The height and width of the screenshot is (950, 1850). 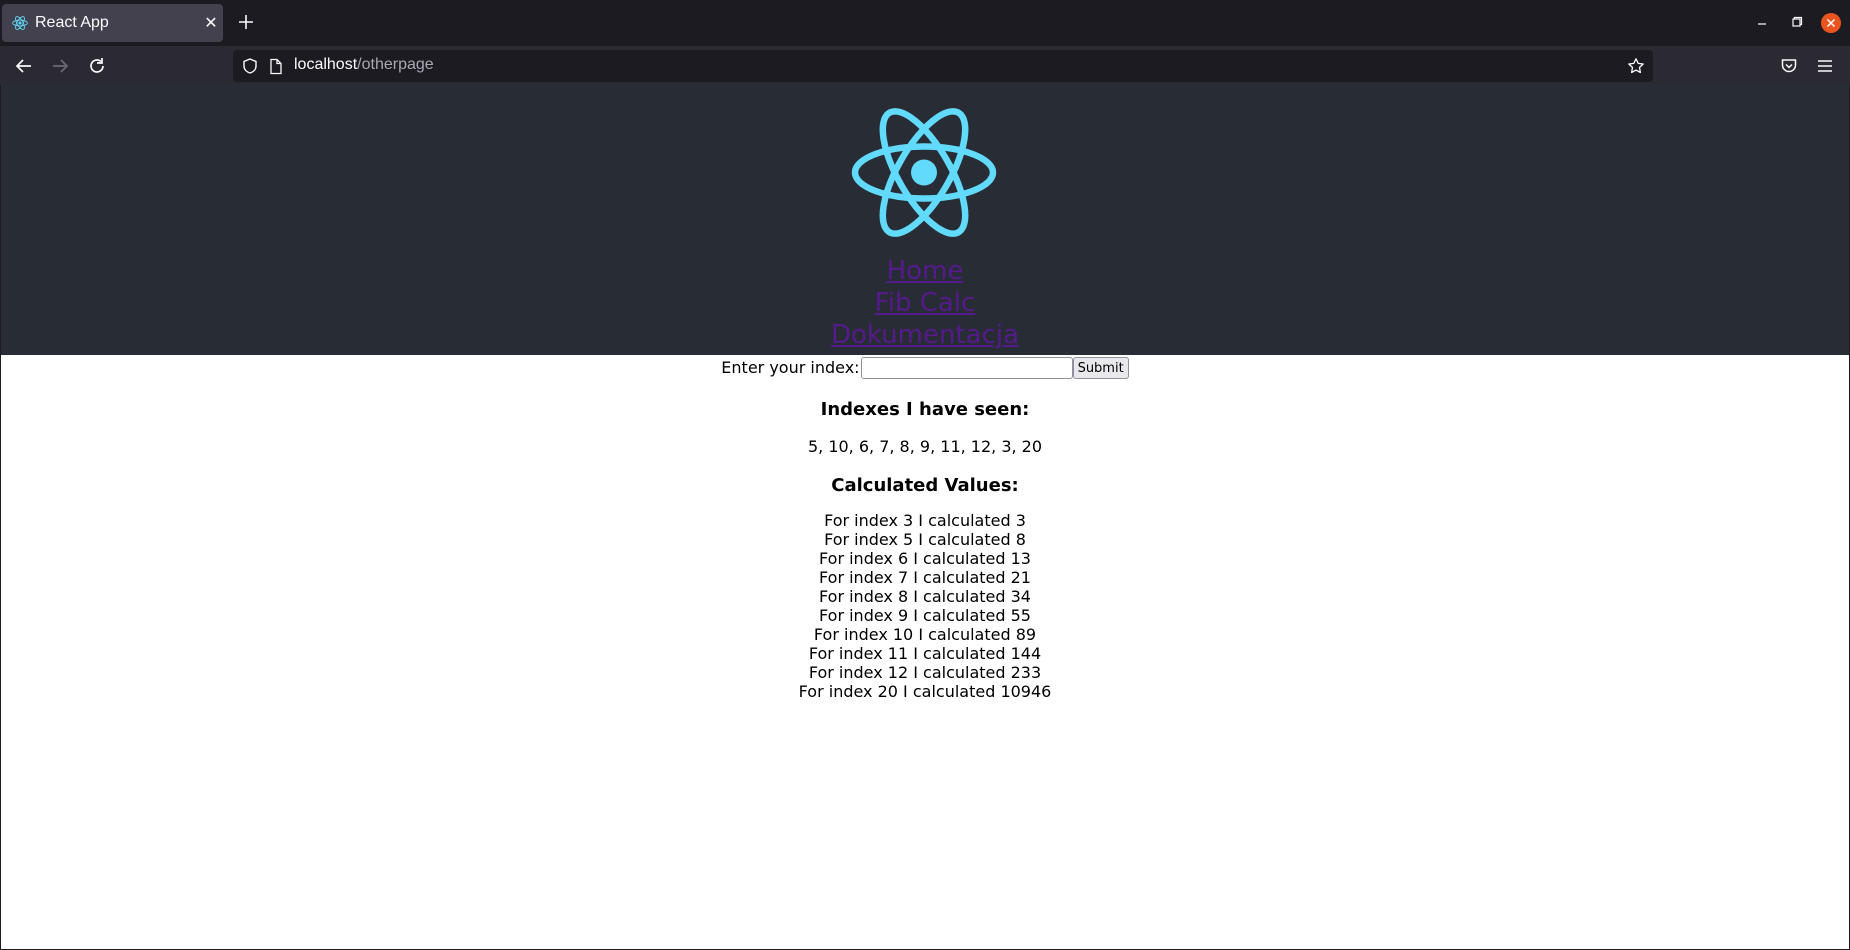 What do you see at coordinates (925, 691) in the screenshot?
I see `list-item: For index 20 I calculated 10946` at bounding box center [925, 691].